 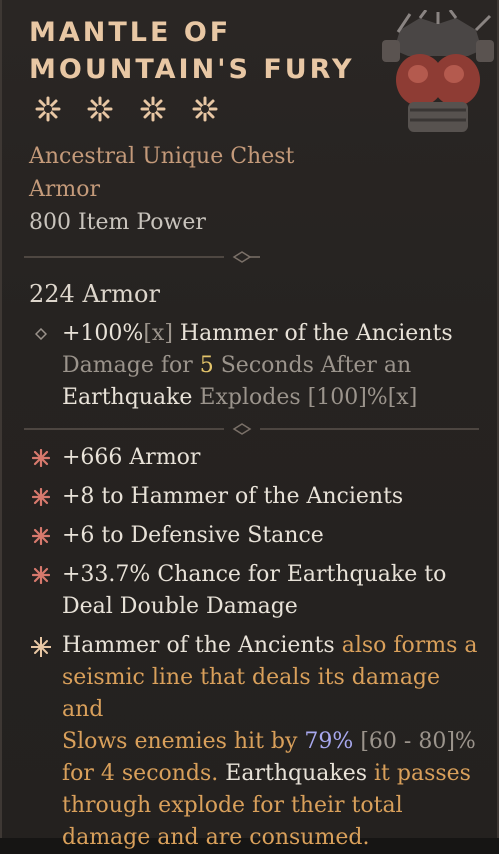 What do you see at coordinates (193, 535) in the screenshot?
I see `affix-text: +6 to Defensive Stance` at bounding box center [193, 535].